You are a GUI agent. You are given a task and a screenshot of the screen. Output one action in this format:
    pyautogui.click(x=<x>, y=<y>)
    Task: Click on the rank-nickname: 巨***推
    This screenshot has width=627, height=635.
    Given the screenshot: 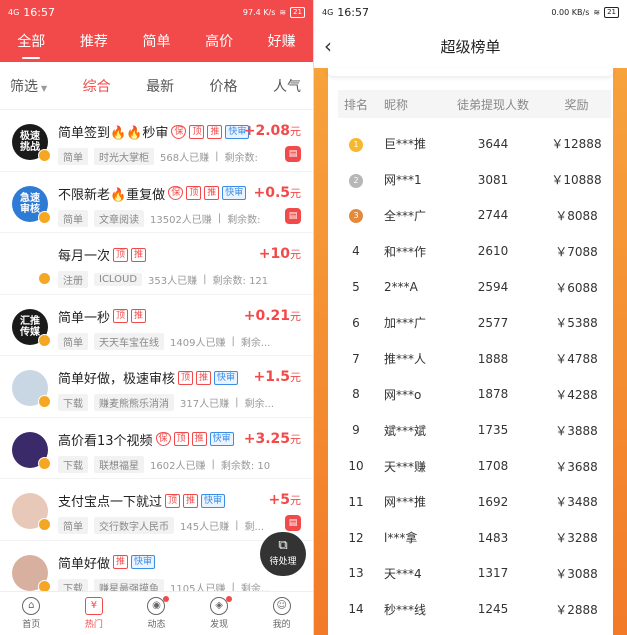 What is the action you would take?
    pyautogui.click(x=405, y=144)
    